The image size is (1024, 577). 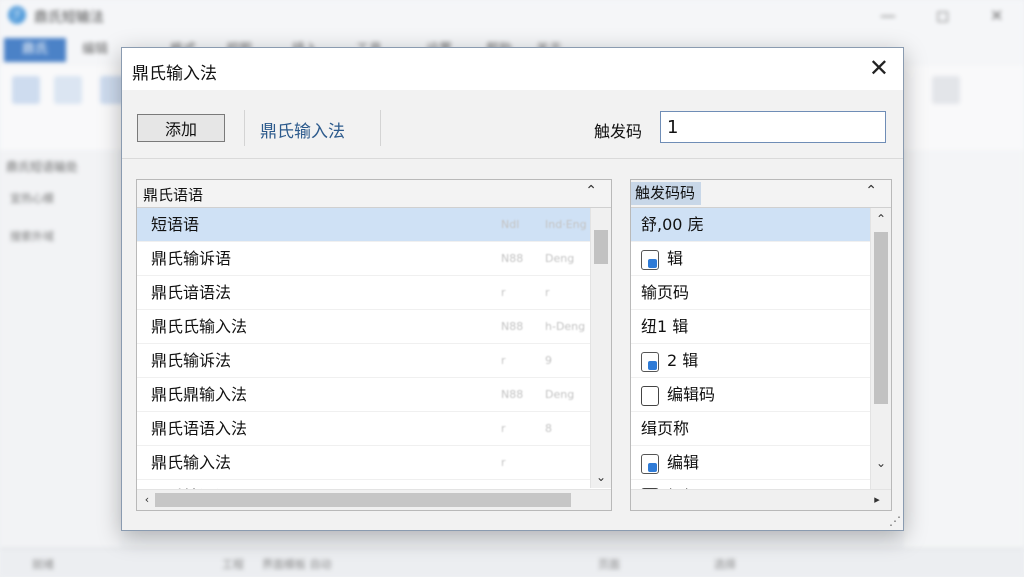 I want to click on phrase-row: 短语语 Ndl Ind·Eng, so click(x=374, y=225).